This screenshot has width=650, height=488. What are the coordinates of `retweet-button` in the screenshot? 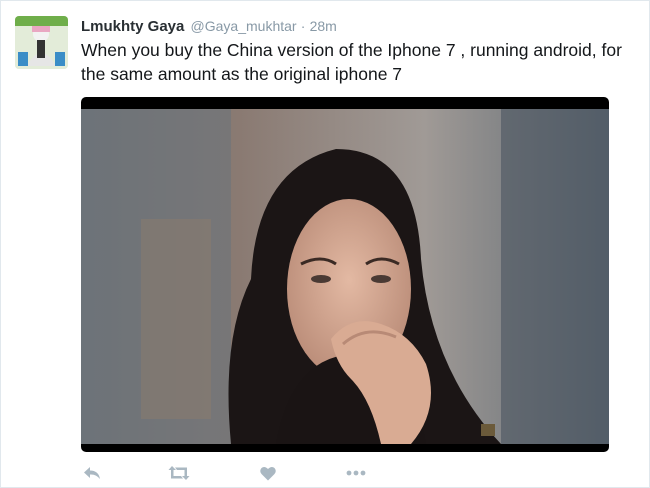 It's located at (179, 473).